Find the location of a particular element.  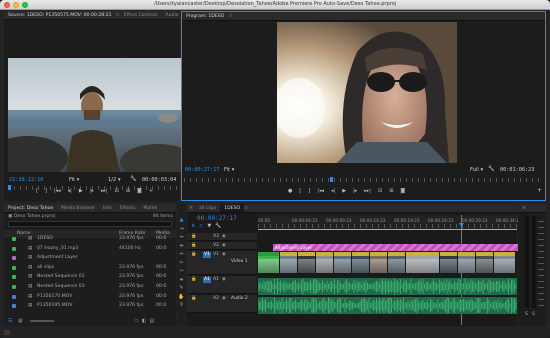

mark-out-icon: ] is located at coordinates (46, 191).